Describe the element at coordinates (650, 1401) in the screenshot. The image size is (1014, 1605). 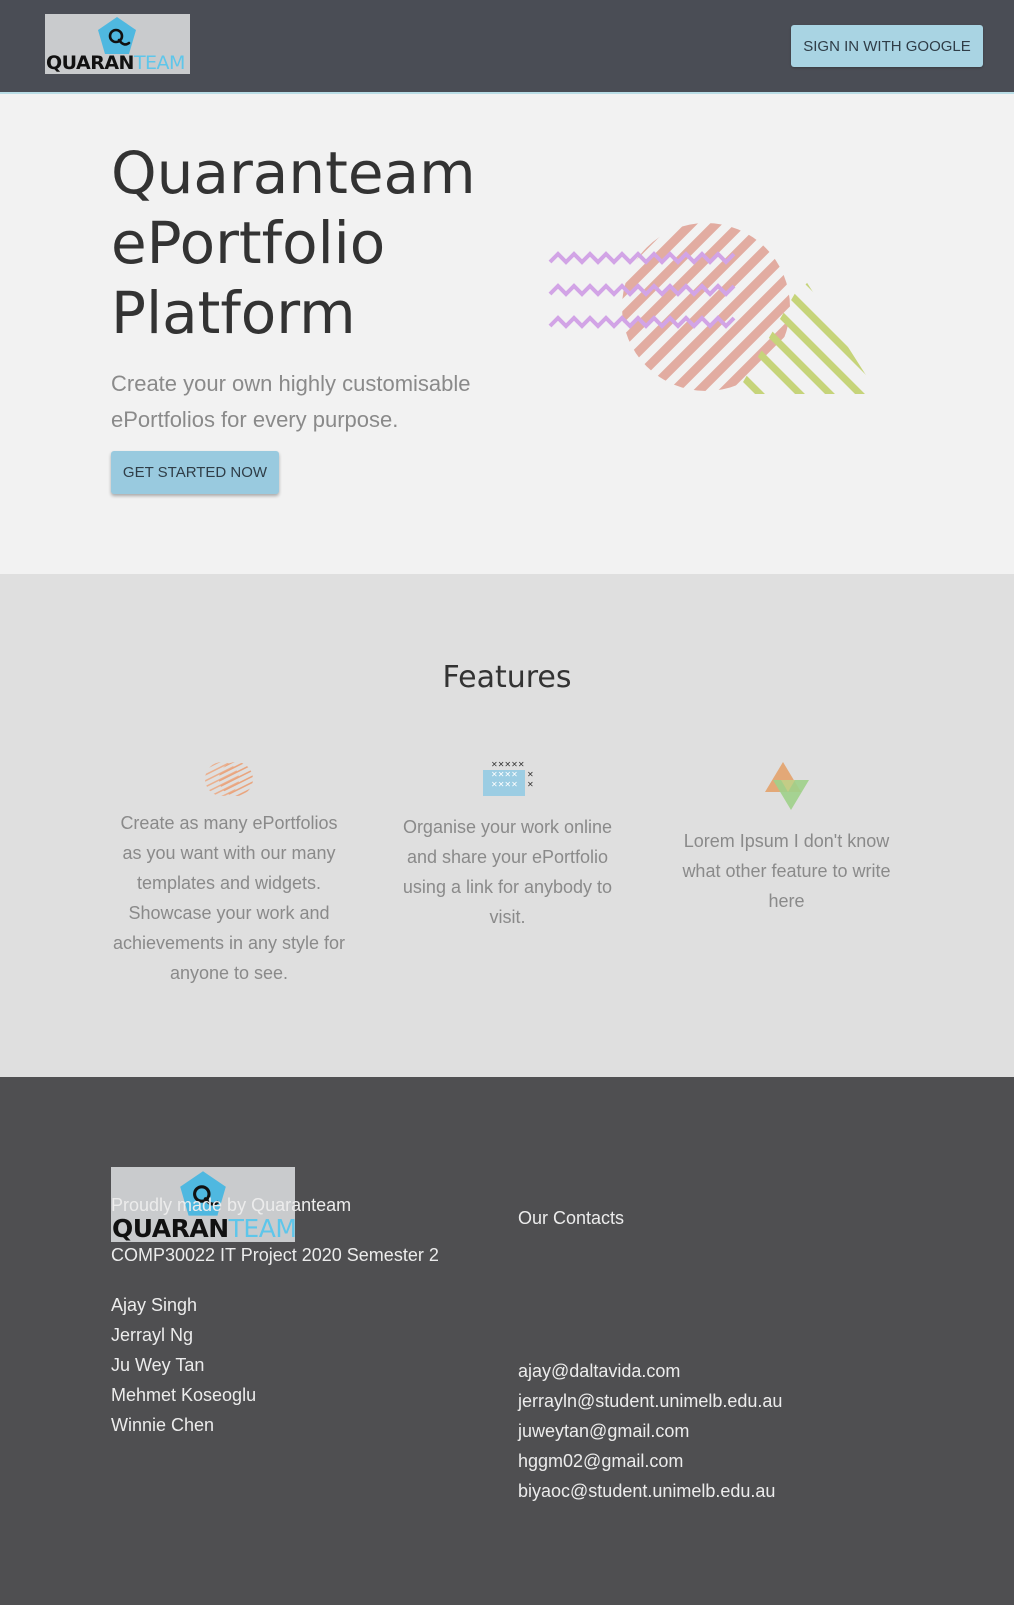
I see `contact-email: jerrayln@student.unimelb.edu.au` at that location.